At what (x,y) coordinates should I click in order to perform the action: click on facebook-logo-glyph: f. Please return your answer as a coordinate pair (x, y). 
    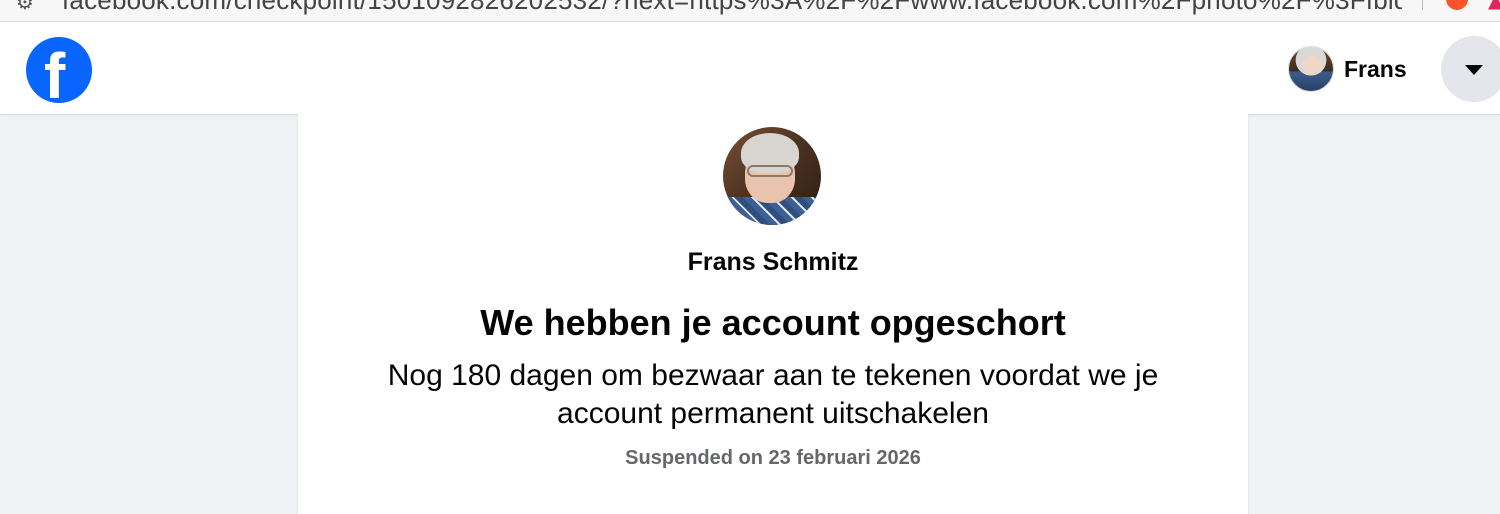
    Looking at the image, I should click on (55, 71).